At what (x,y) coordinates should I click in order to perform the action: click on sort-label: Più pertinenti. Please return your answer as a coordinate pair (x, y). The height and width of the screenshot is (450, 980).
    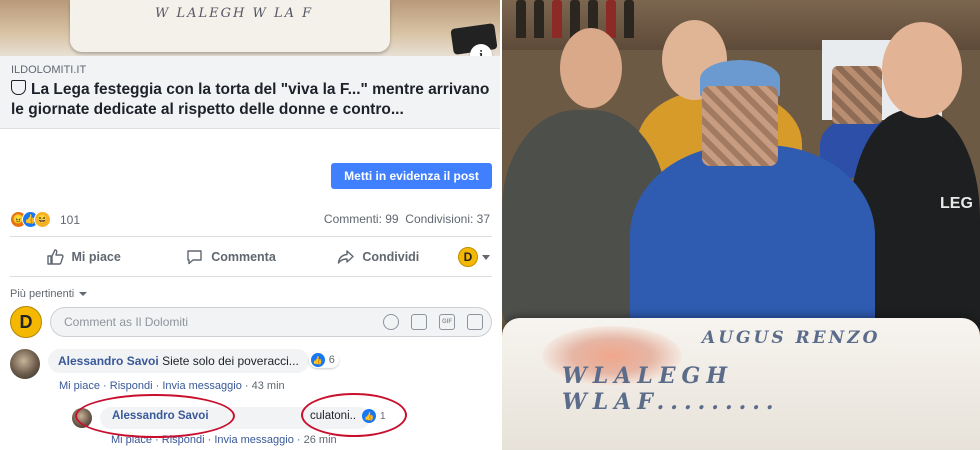
    Looking at the image, I should click on (42, 294).